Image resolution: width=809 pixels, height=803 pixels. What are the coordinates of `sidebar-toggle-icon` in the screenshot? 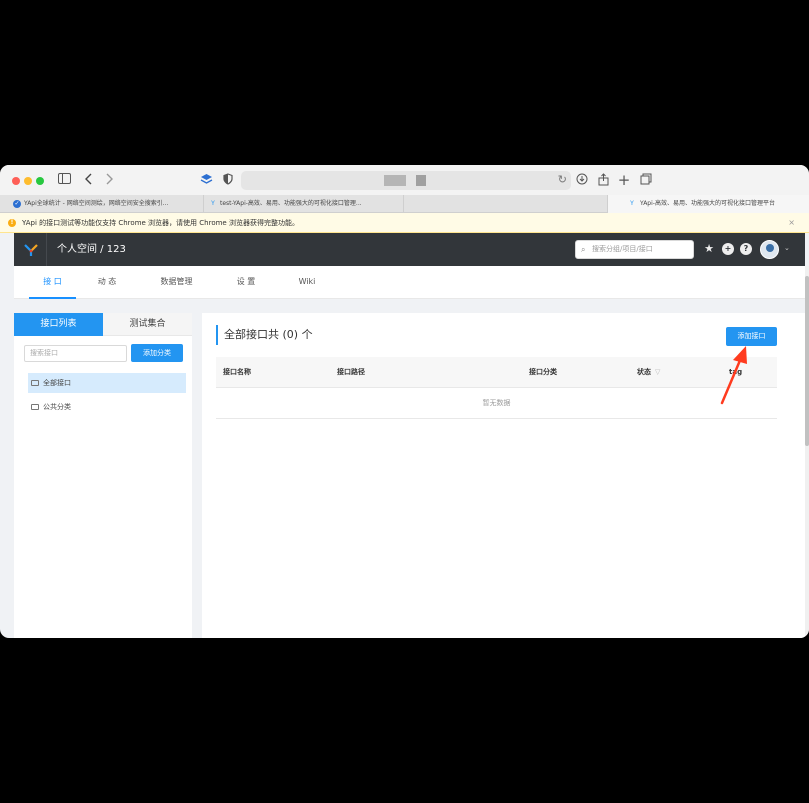 It's located at (64, 180).